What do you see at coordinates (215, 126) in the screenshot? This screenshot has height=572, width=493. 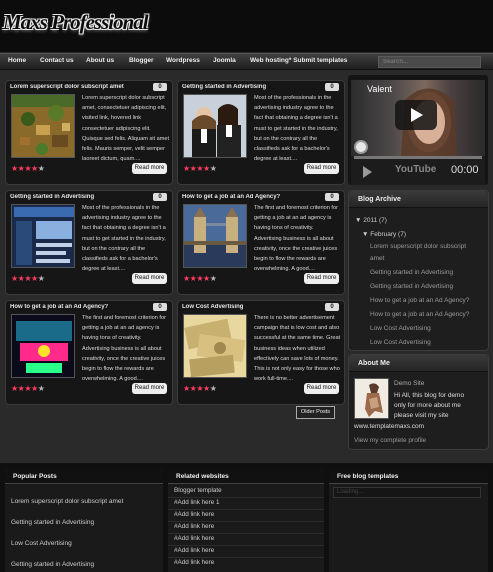 I see `business-people-icon` at bounding box center [215, 126].